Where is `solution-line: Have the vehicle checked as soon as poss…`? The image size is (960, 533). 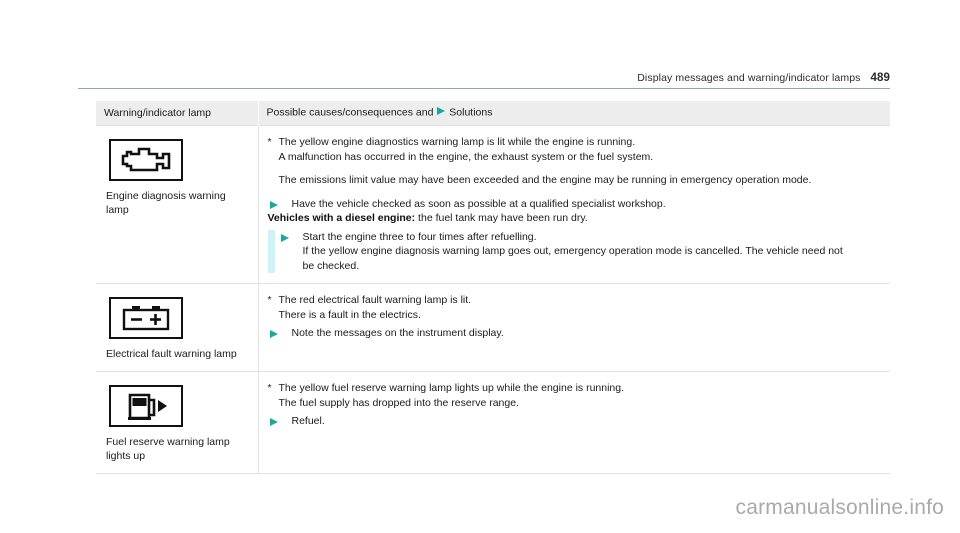
solution-line: Have the vehicle checked as soon as poss… is located at coordinates (478, 203).